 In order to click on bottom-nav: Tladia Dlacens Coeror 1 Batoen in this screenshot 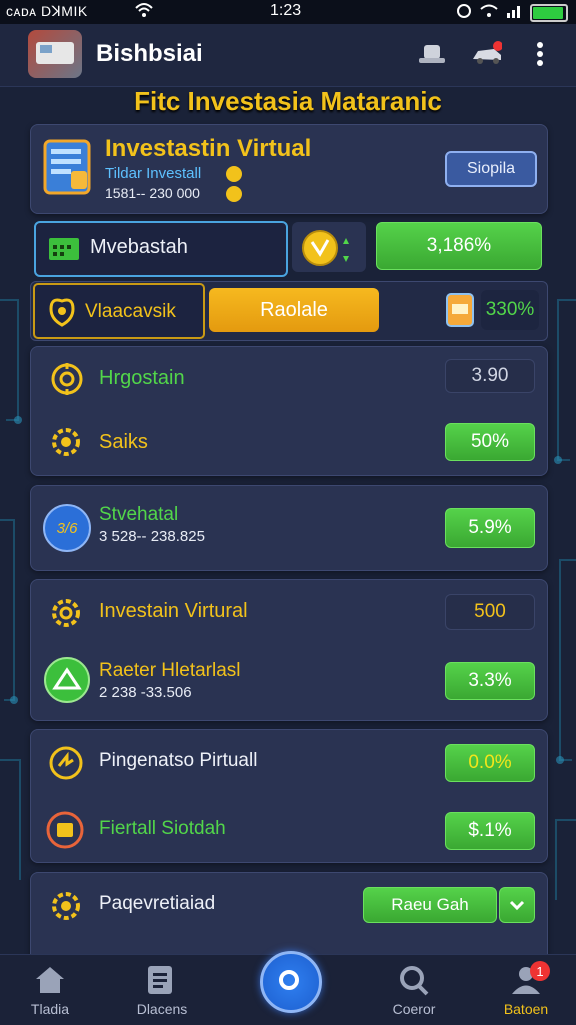, I will do `click(288, 988)`.